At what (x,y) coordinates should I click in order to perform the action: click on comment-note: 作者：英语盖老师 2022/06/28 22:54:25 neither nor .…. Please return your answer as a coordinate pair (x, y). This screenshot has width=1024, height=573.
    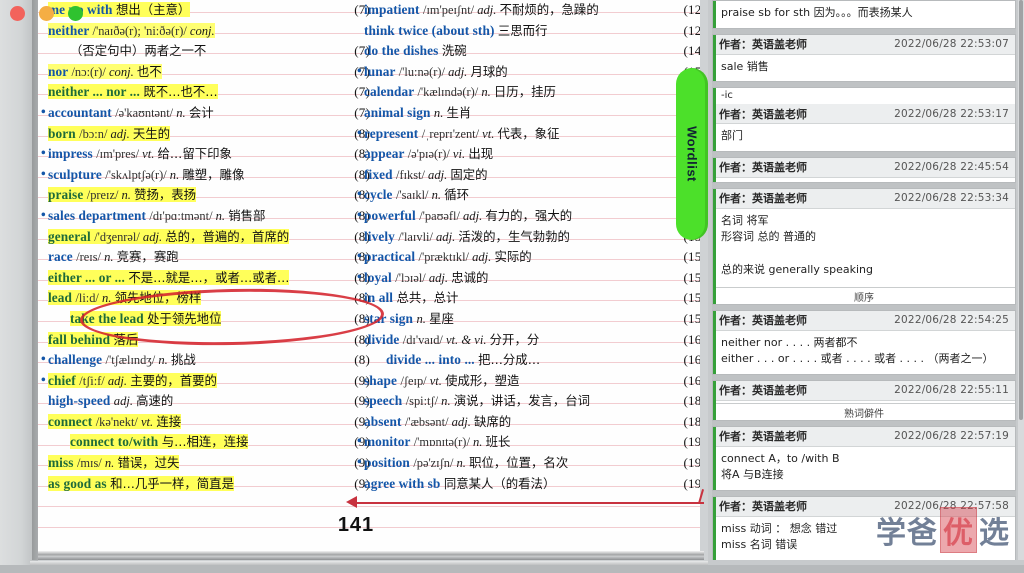
    Looking at the image, I should click on (864, 342).